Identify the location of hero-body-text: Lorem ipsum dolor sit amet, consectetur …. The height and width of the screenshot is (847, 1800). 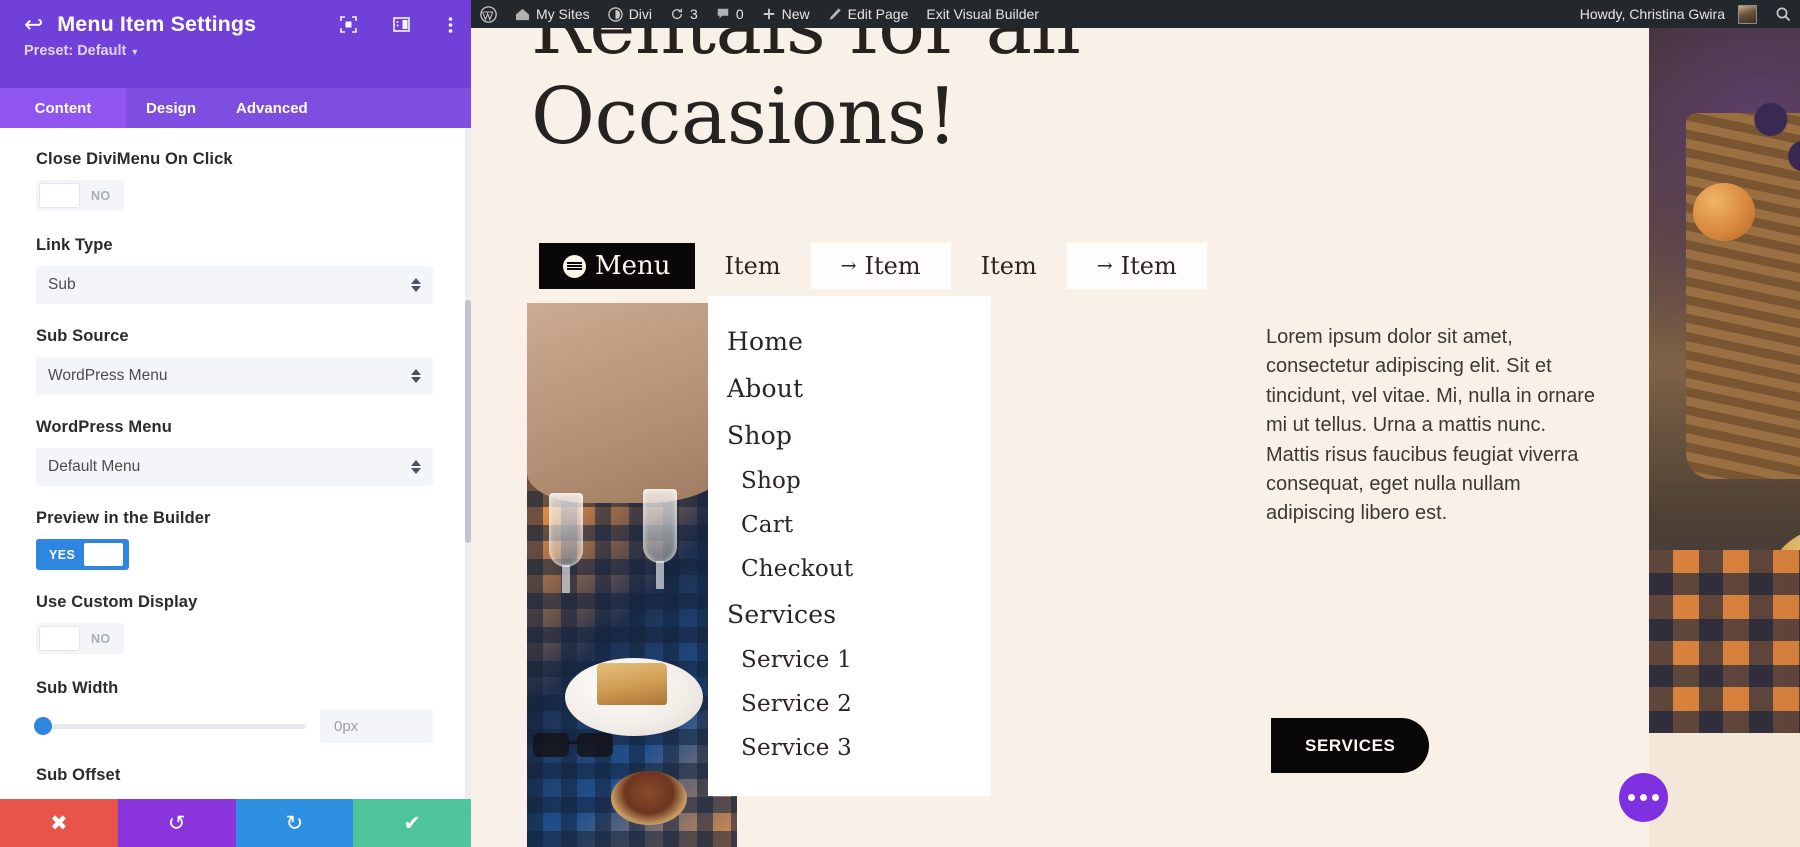
(1431, 425).